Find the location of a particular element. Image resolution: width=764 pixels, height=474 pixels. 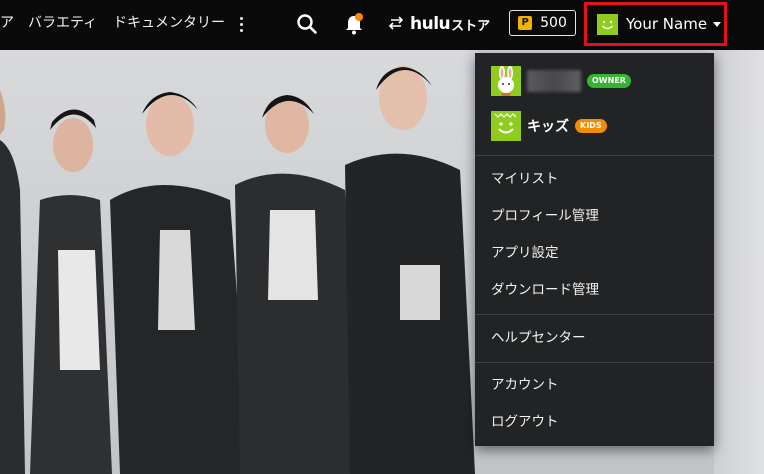

points-value: 500 is located at coordinates (553, 23).